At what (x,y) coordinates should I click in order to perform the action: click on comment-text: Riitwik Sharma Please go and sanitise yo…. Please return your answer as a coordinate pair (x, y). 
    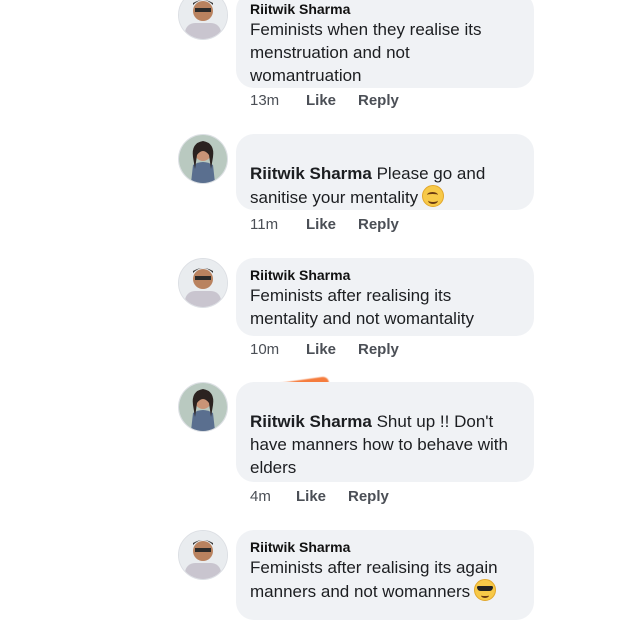
    Looking at the image, I should click on (368, 185).